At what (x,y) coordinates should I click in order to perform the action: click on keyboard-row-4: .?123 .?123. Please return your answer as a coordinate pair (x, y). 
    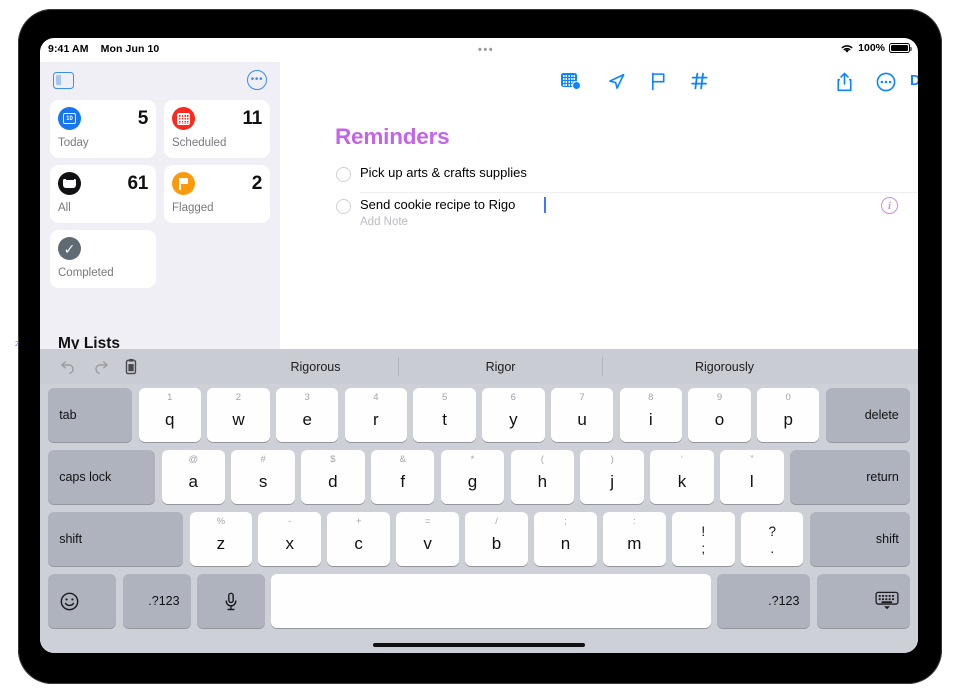
    Looking at the image, I should click on (479, 601).